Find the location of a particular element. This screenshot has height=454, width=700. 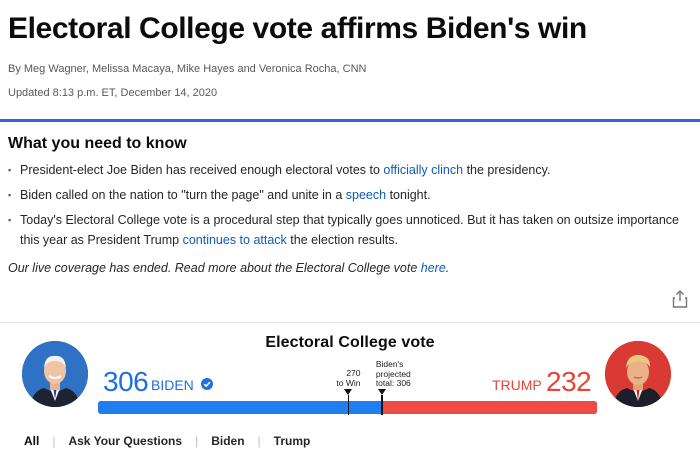

officially-clinch-link: officially clinch is located at coordinates (423, 170).